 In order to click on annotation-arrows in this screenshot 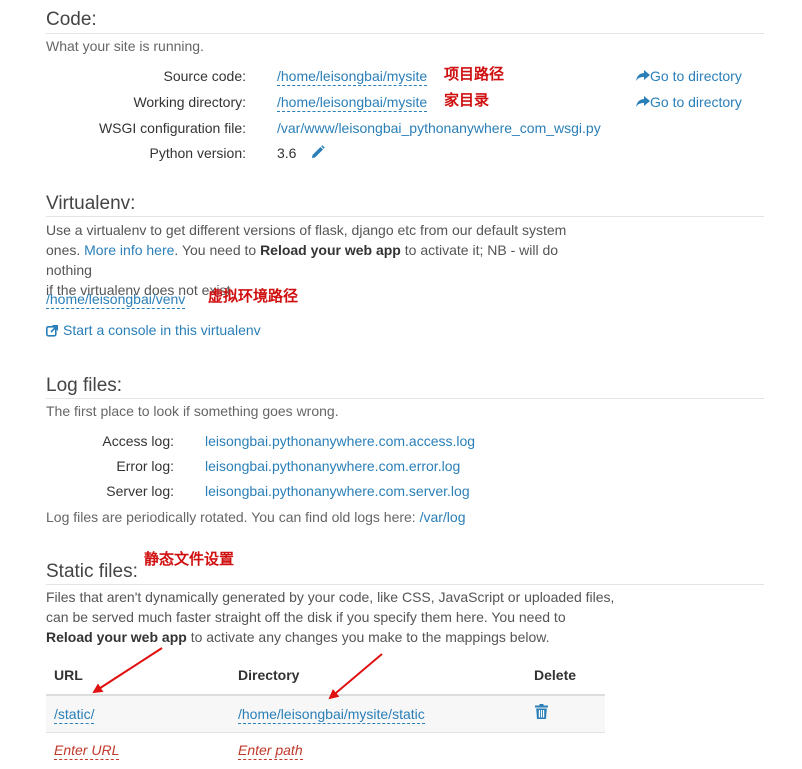, I will do `click(237, 673)`.